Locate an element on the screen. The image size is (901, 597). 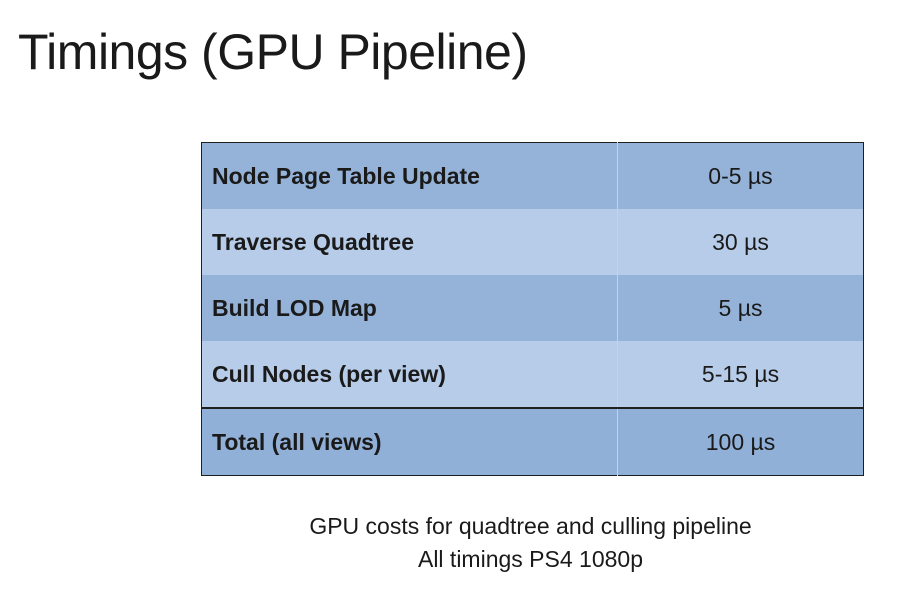
row-label: Build LOD Map is located at coordinates (409, 308).